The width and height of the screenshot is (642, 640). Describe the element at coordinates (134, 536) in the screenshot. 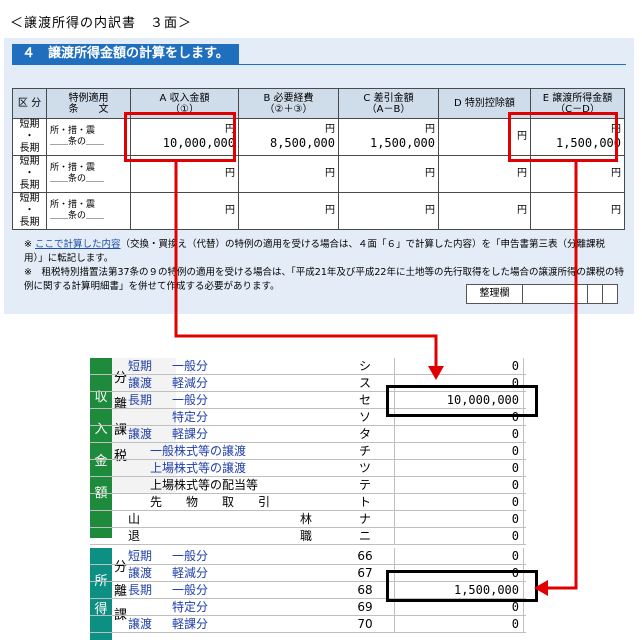

I see `ledger-group-label: 退` at that location.